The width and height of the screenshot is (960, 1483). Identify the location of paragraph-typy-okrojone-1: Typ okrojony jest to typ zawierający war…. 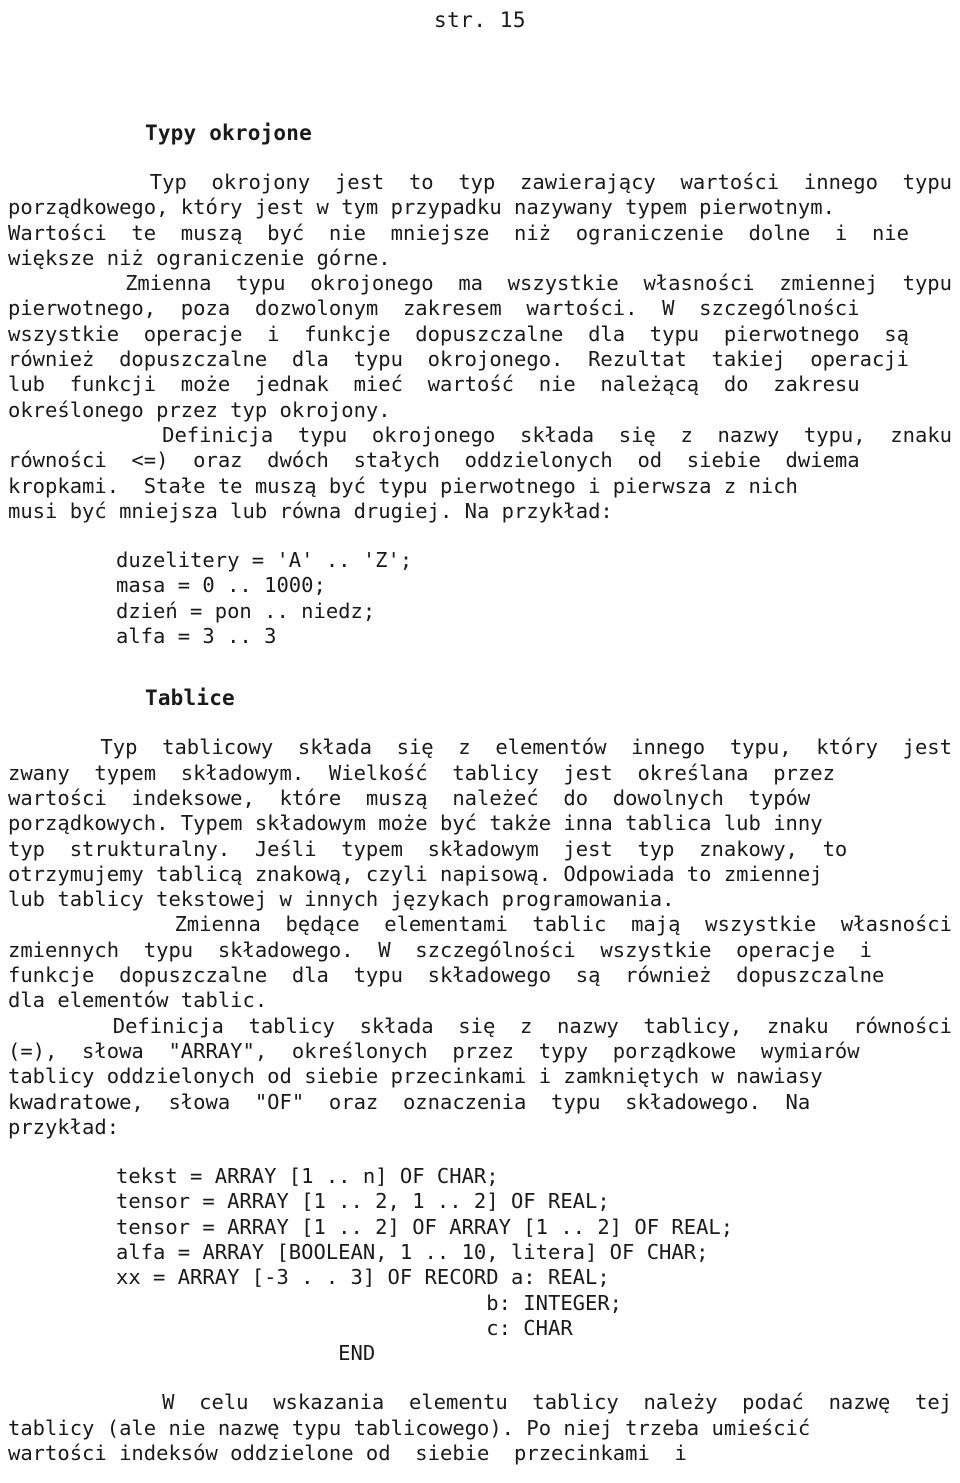
(480, 220).